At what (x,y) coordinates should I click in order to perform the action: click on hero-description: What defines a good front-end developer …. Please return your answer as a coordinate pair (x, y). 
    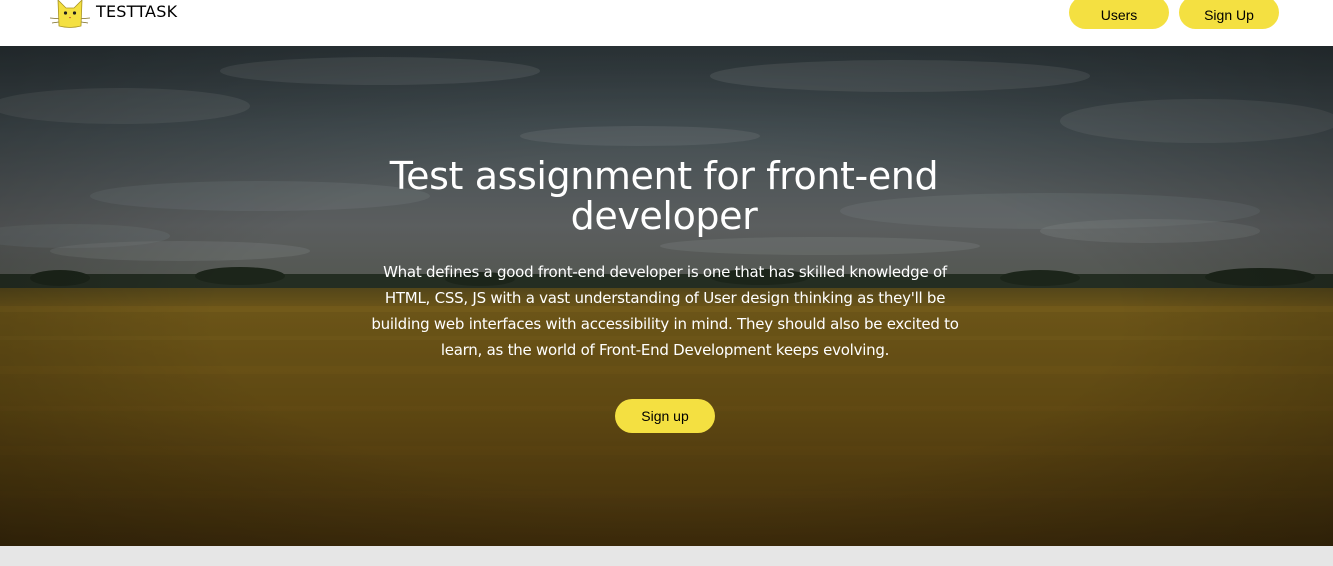
    Looking at the image, I should click on (665, 311).